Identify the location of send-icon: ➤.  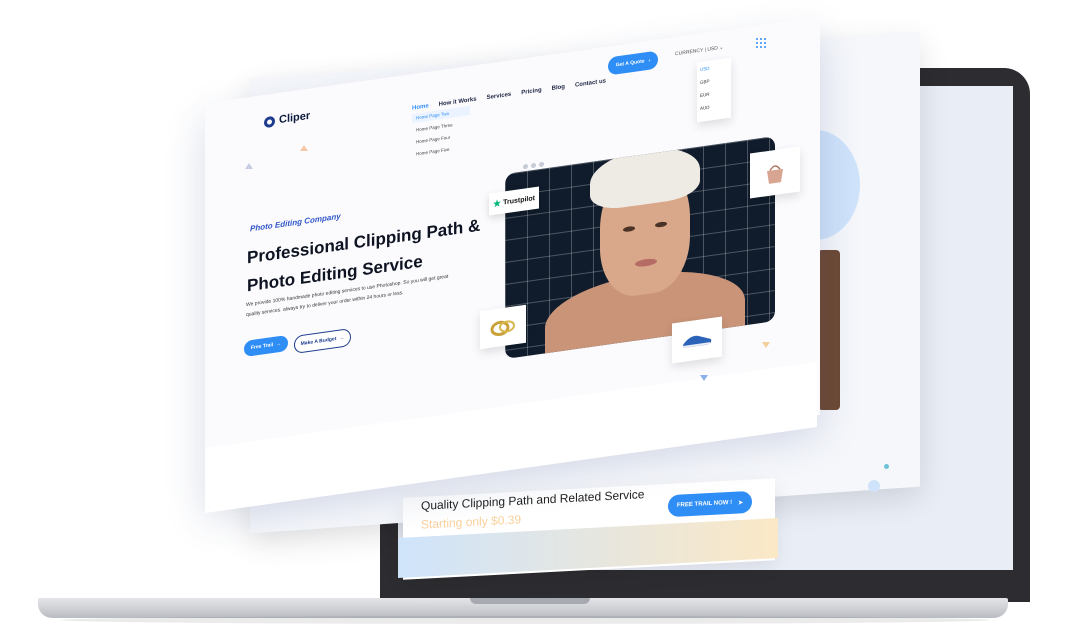
(741, 503).